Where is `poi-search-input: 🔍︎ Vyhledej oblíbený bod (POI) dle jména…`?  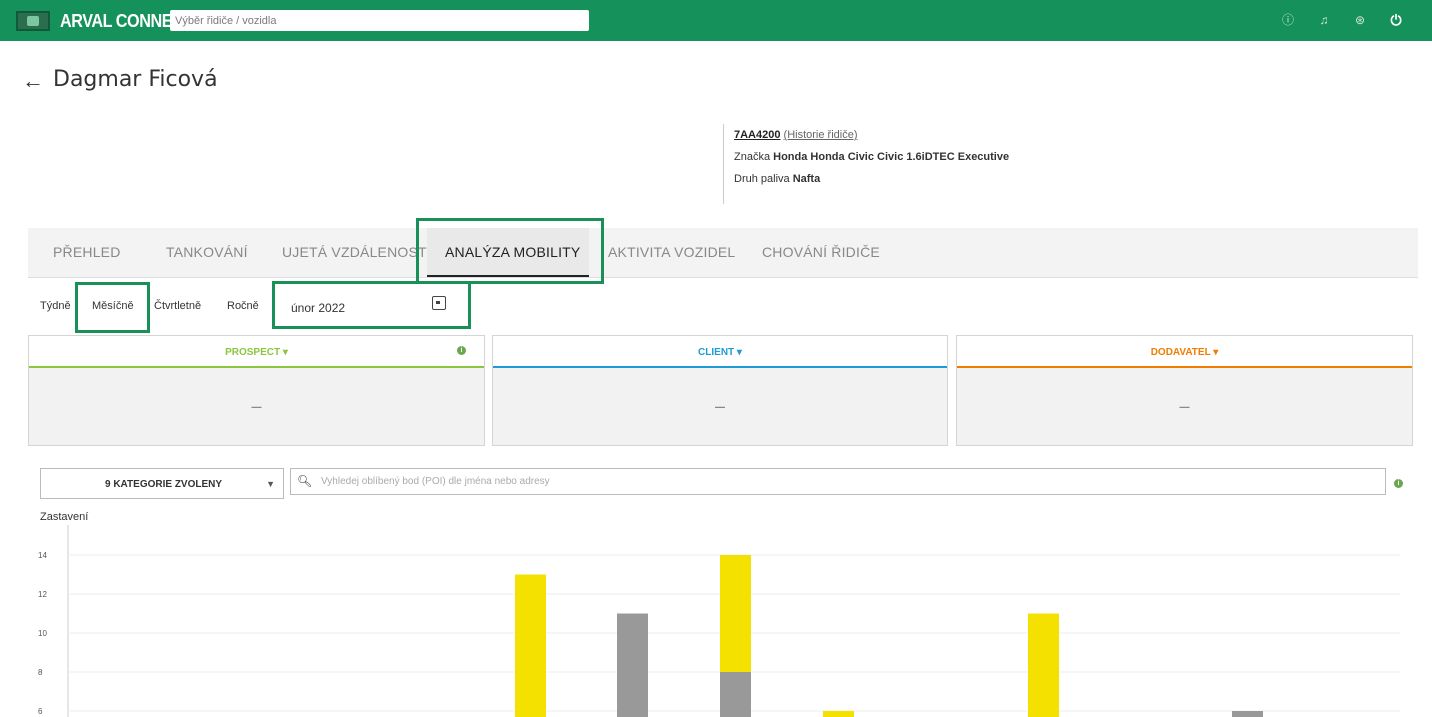
poi-search-input: 🔍︎ Vyhledej oblíbený bod (POI) dle jména… is located at coordinates (838, 481).